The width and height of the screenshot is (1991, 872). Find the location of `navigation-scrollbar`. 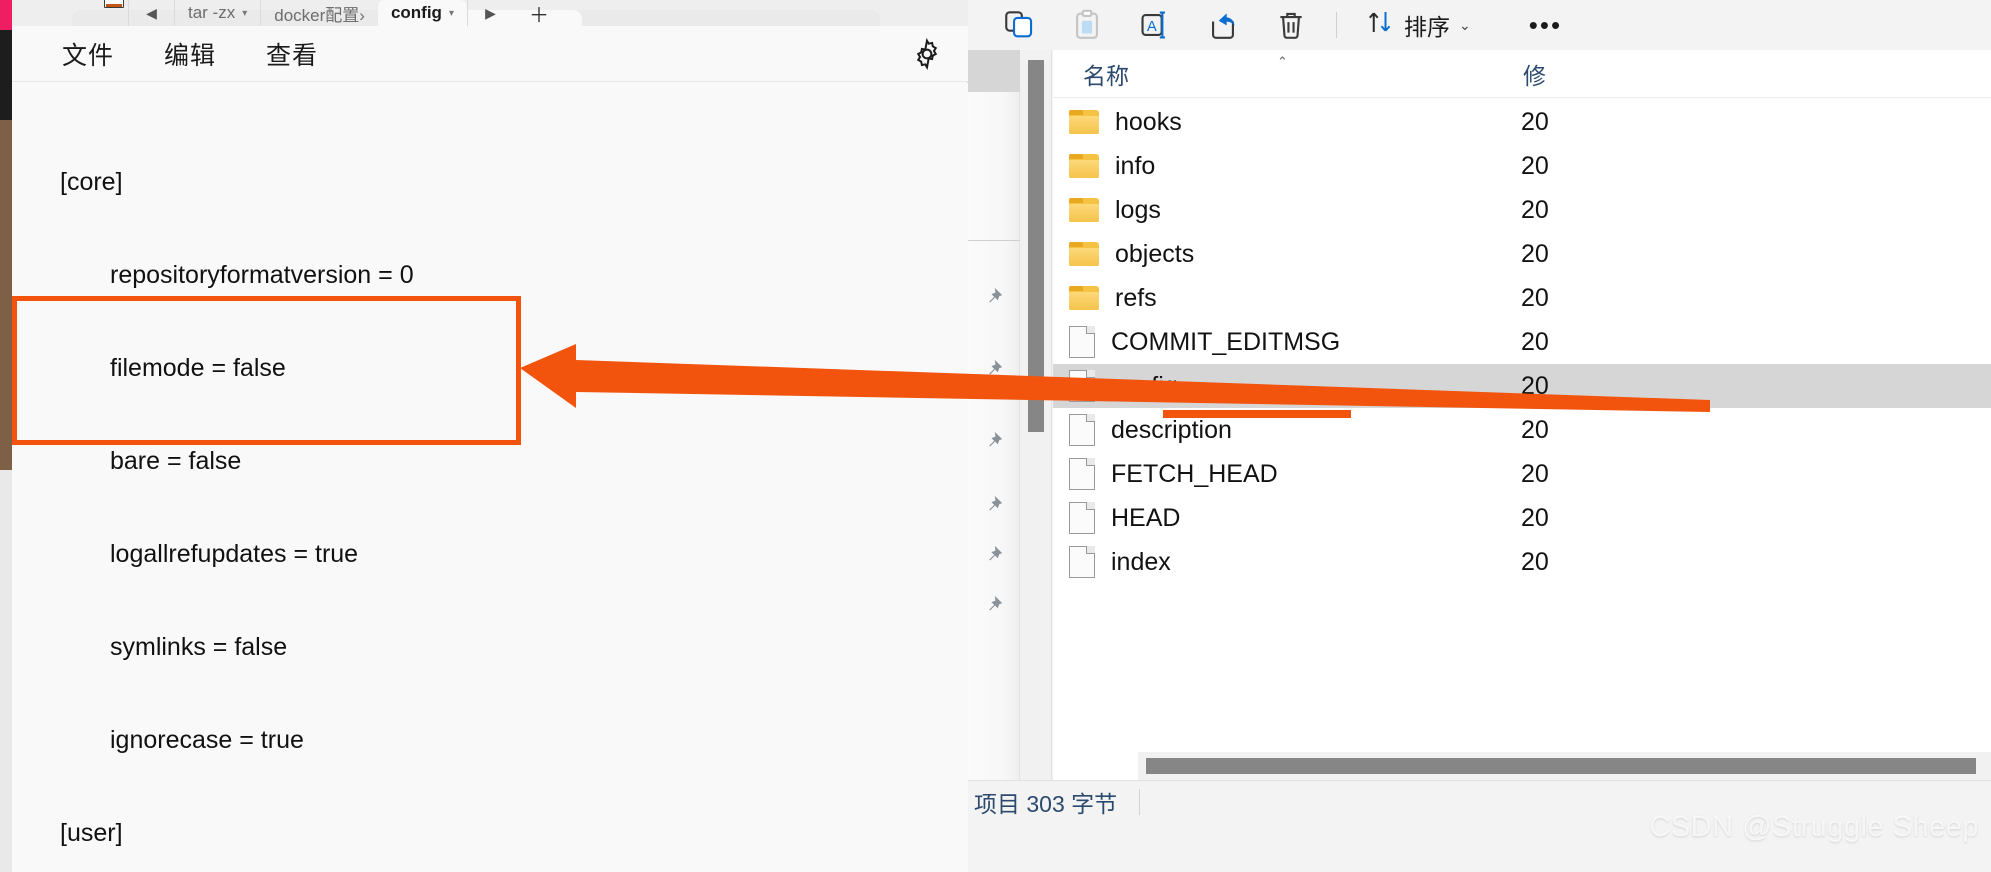

navigation-scrollbar is located at coordinates (1036, 436).